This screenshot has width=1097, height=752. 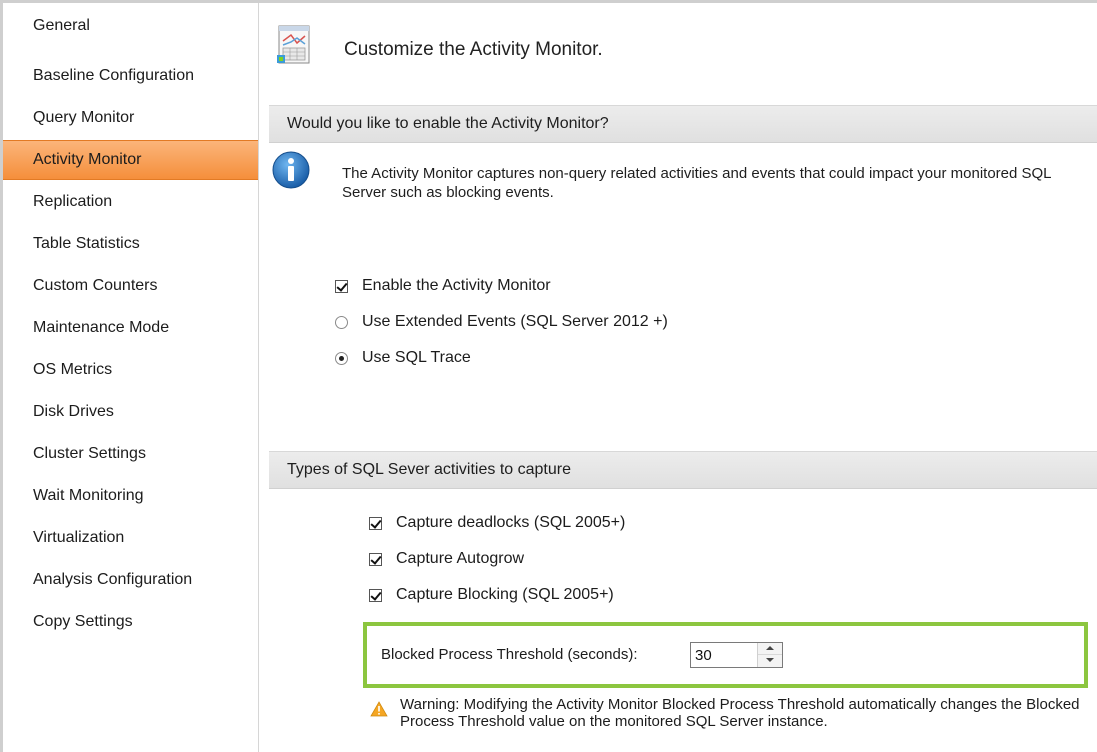 What do you see at coordinates (770, 661) in the screenshot?
I see `stepper-down-arrow-icon` at bounding box center [770, 661].